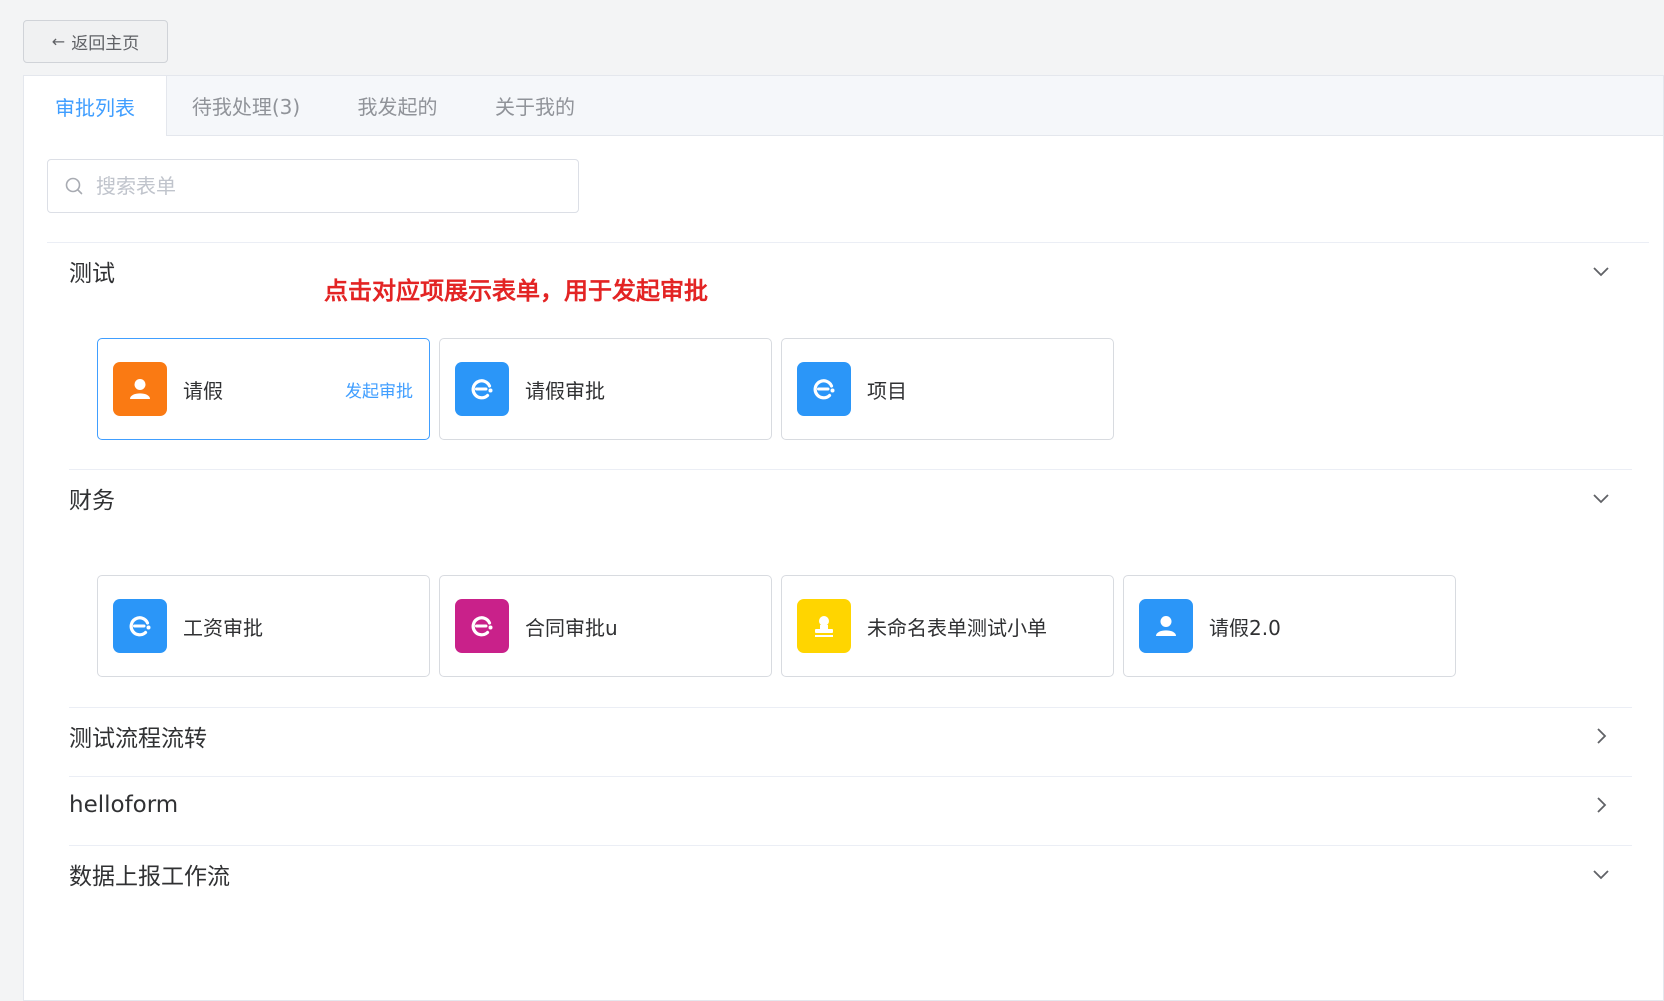 This screenshot has height=1001, width=1664. What do you see at coordinates (571, 627) in the screenshot?
I see `form-name: 合同审批u` at bounding box center [571, 627].